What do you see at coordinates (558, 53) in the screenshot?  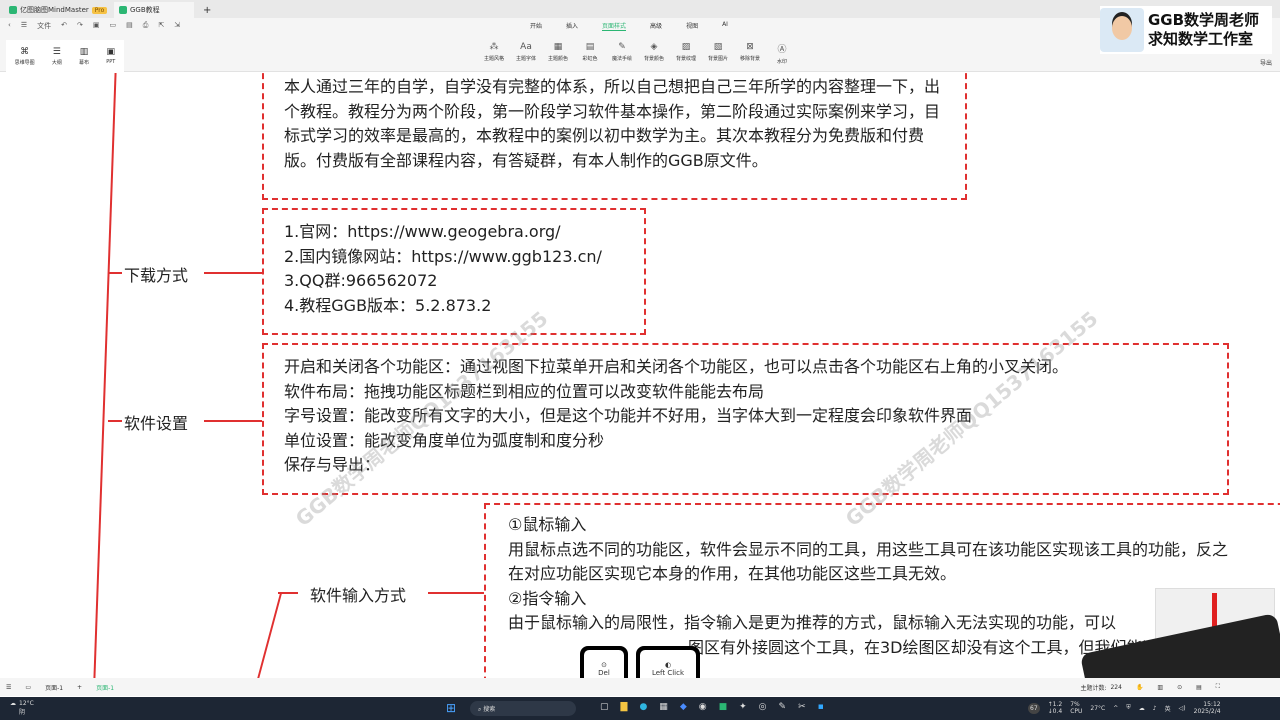 I see `tool-2: ▦ 主题颜色` at bounding box center [558, 53].